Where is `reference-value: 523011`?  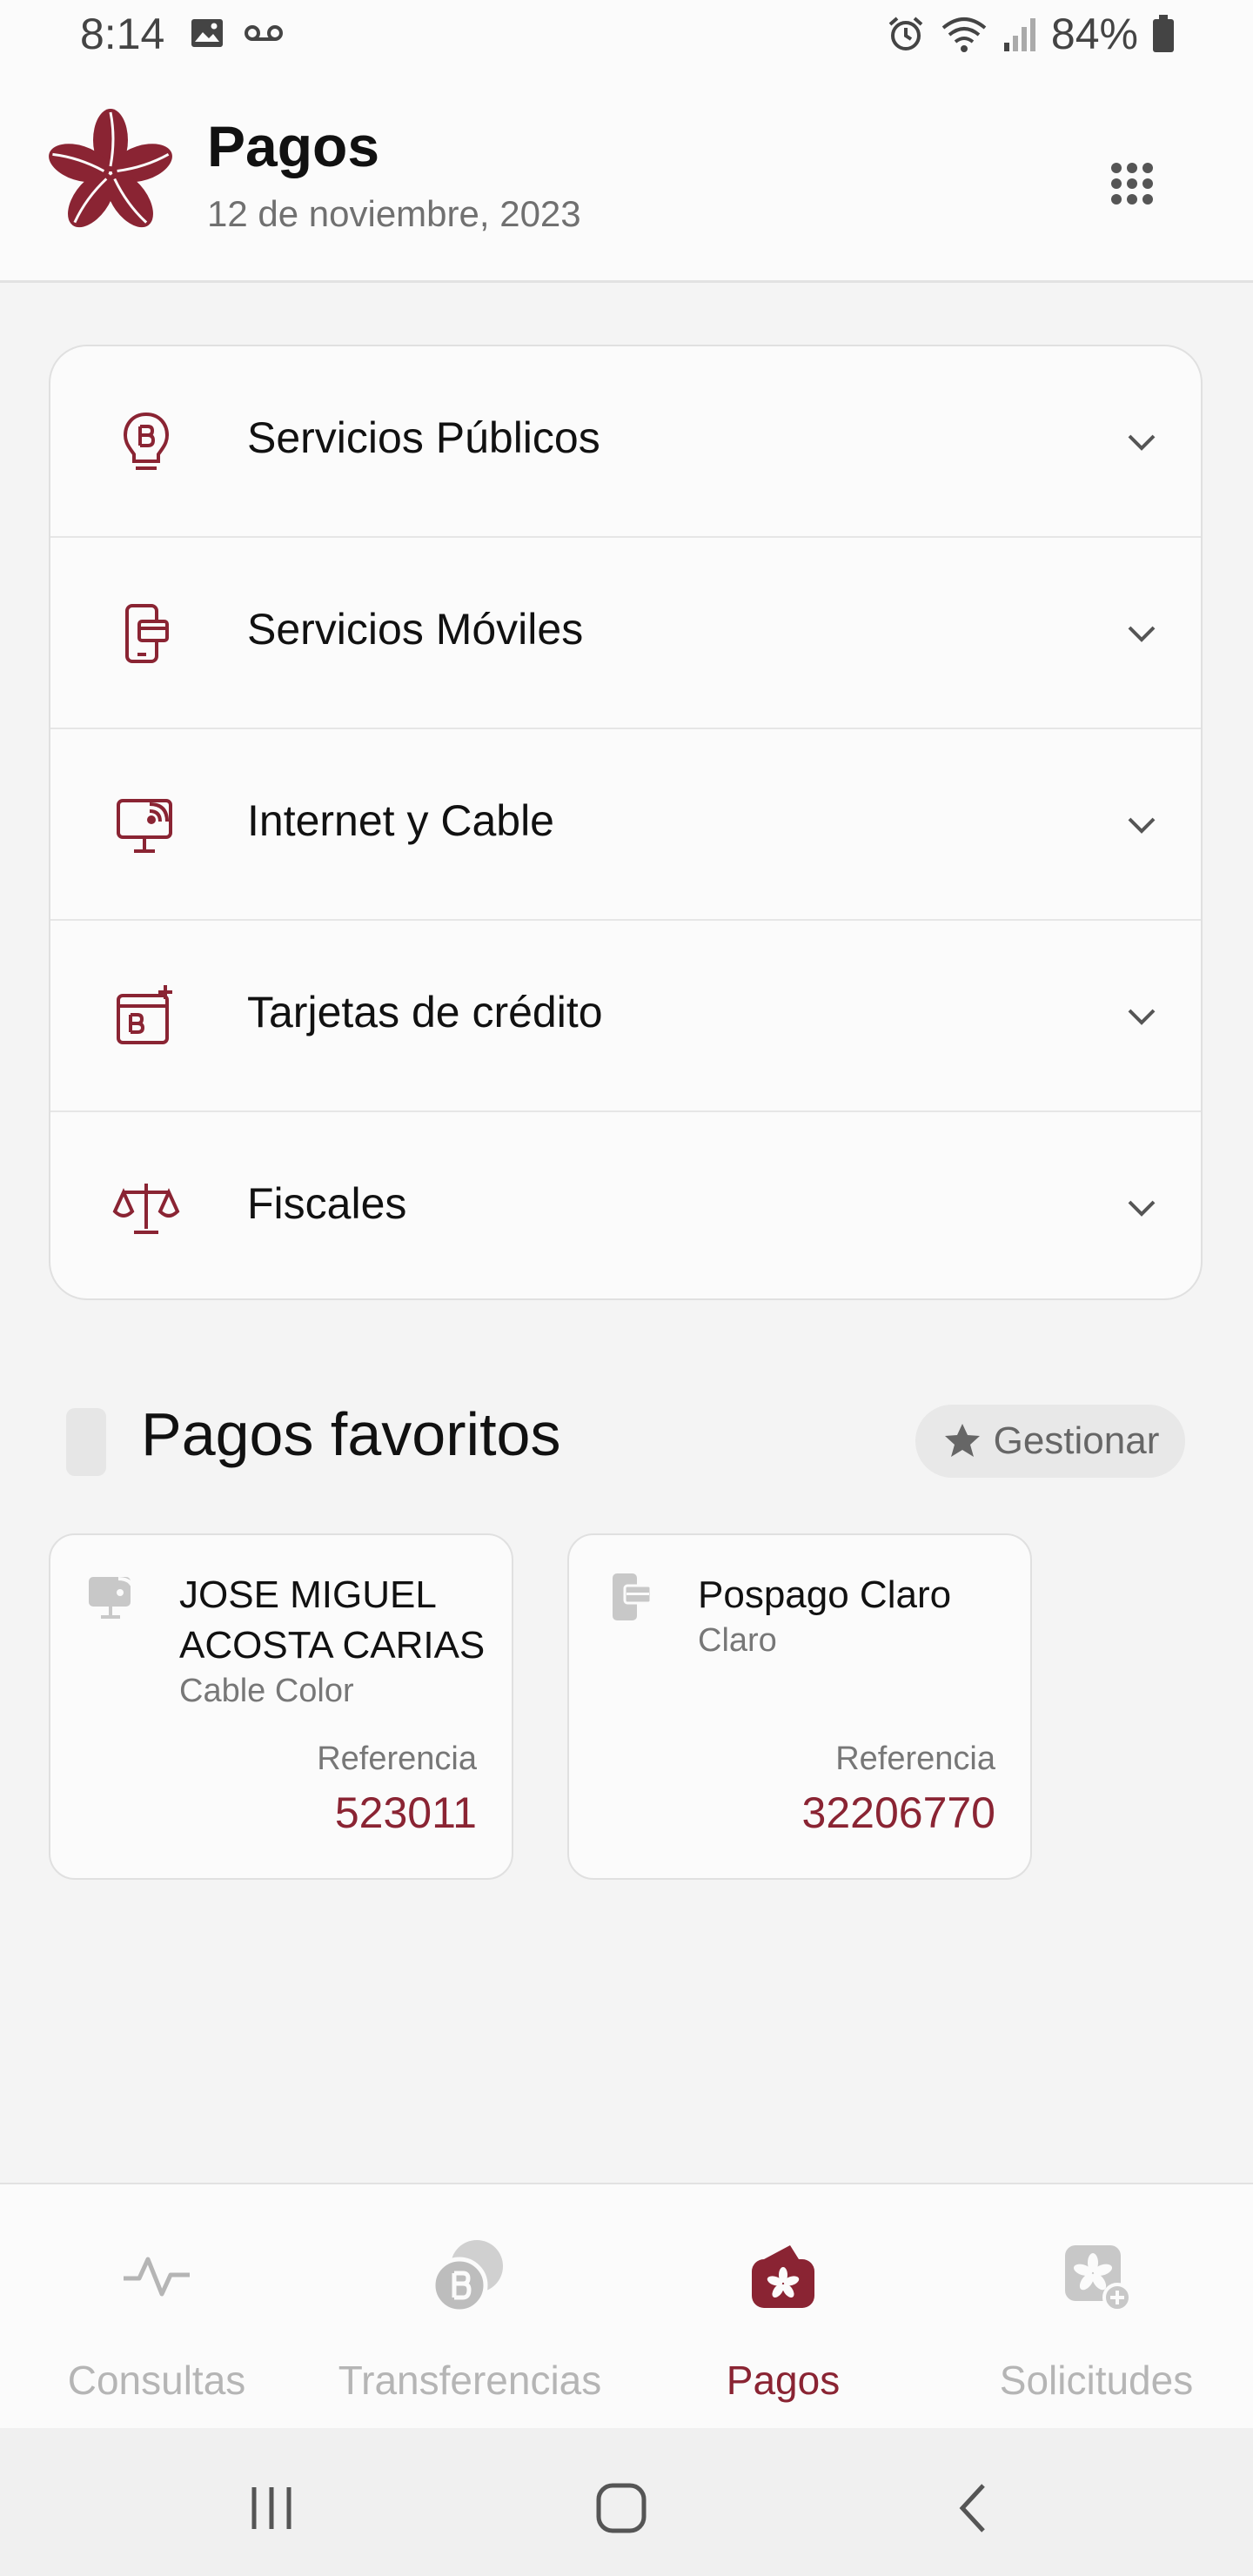 reference-value: 523011 is located at coordinates (405, 1812).